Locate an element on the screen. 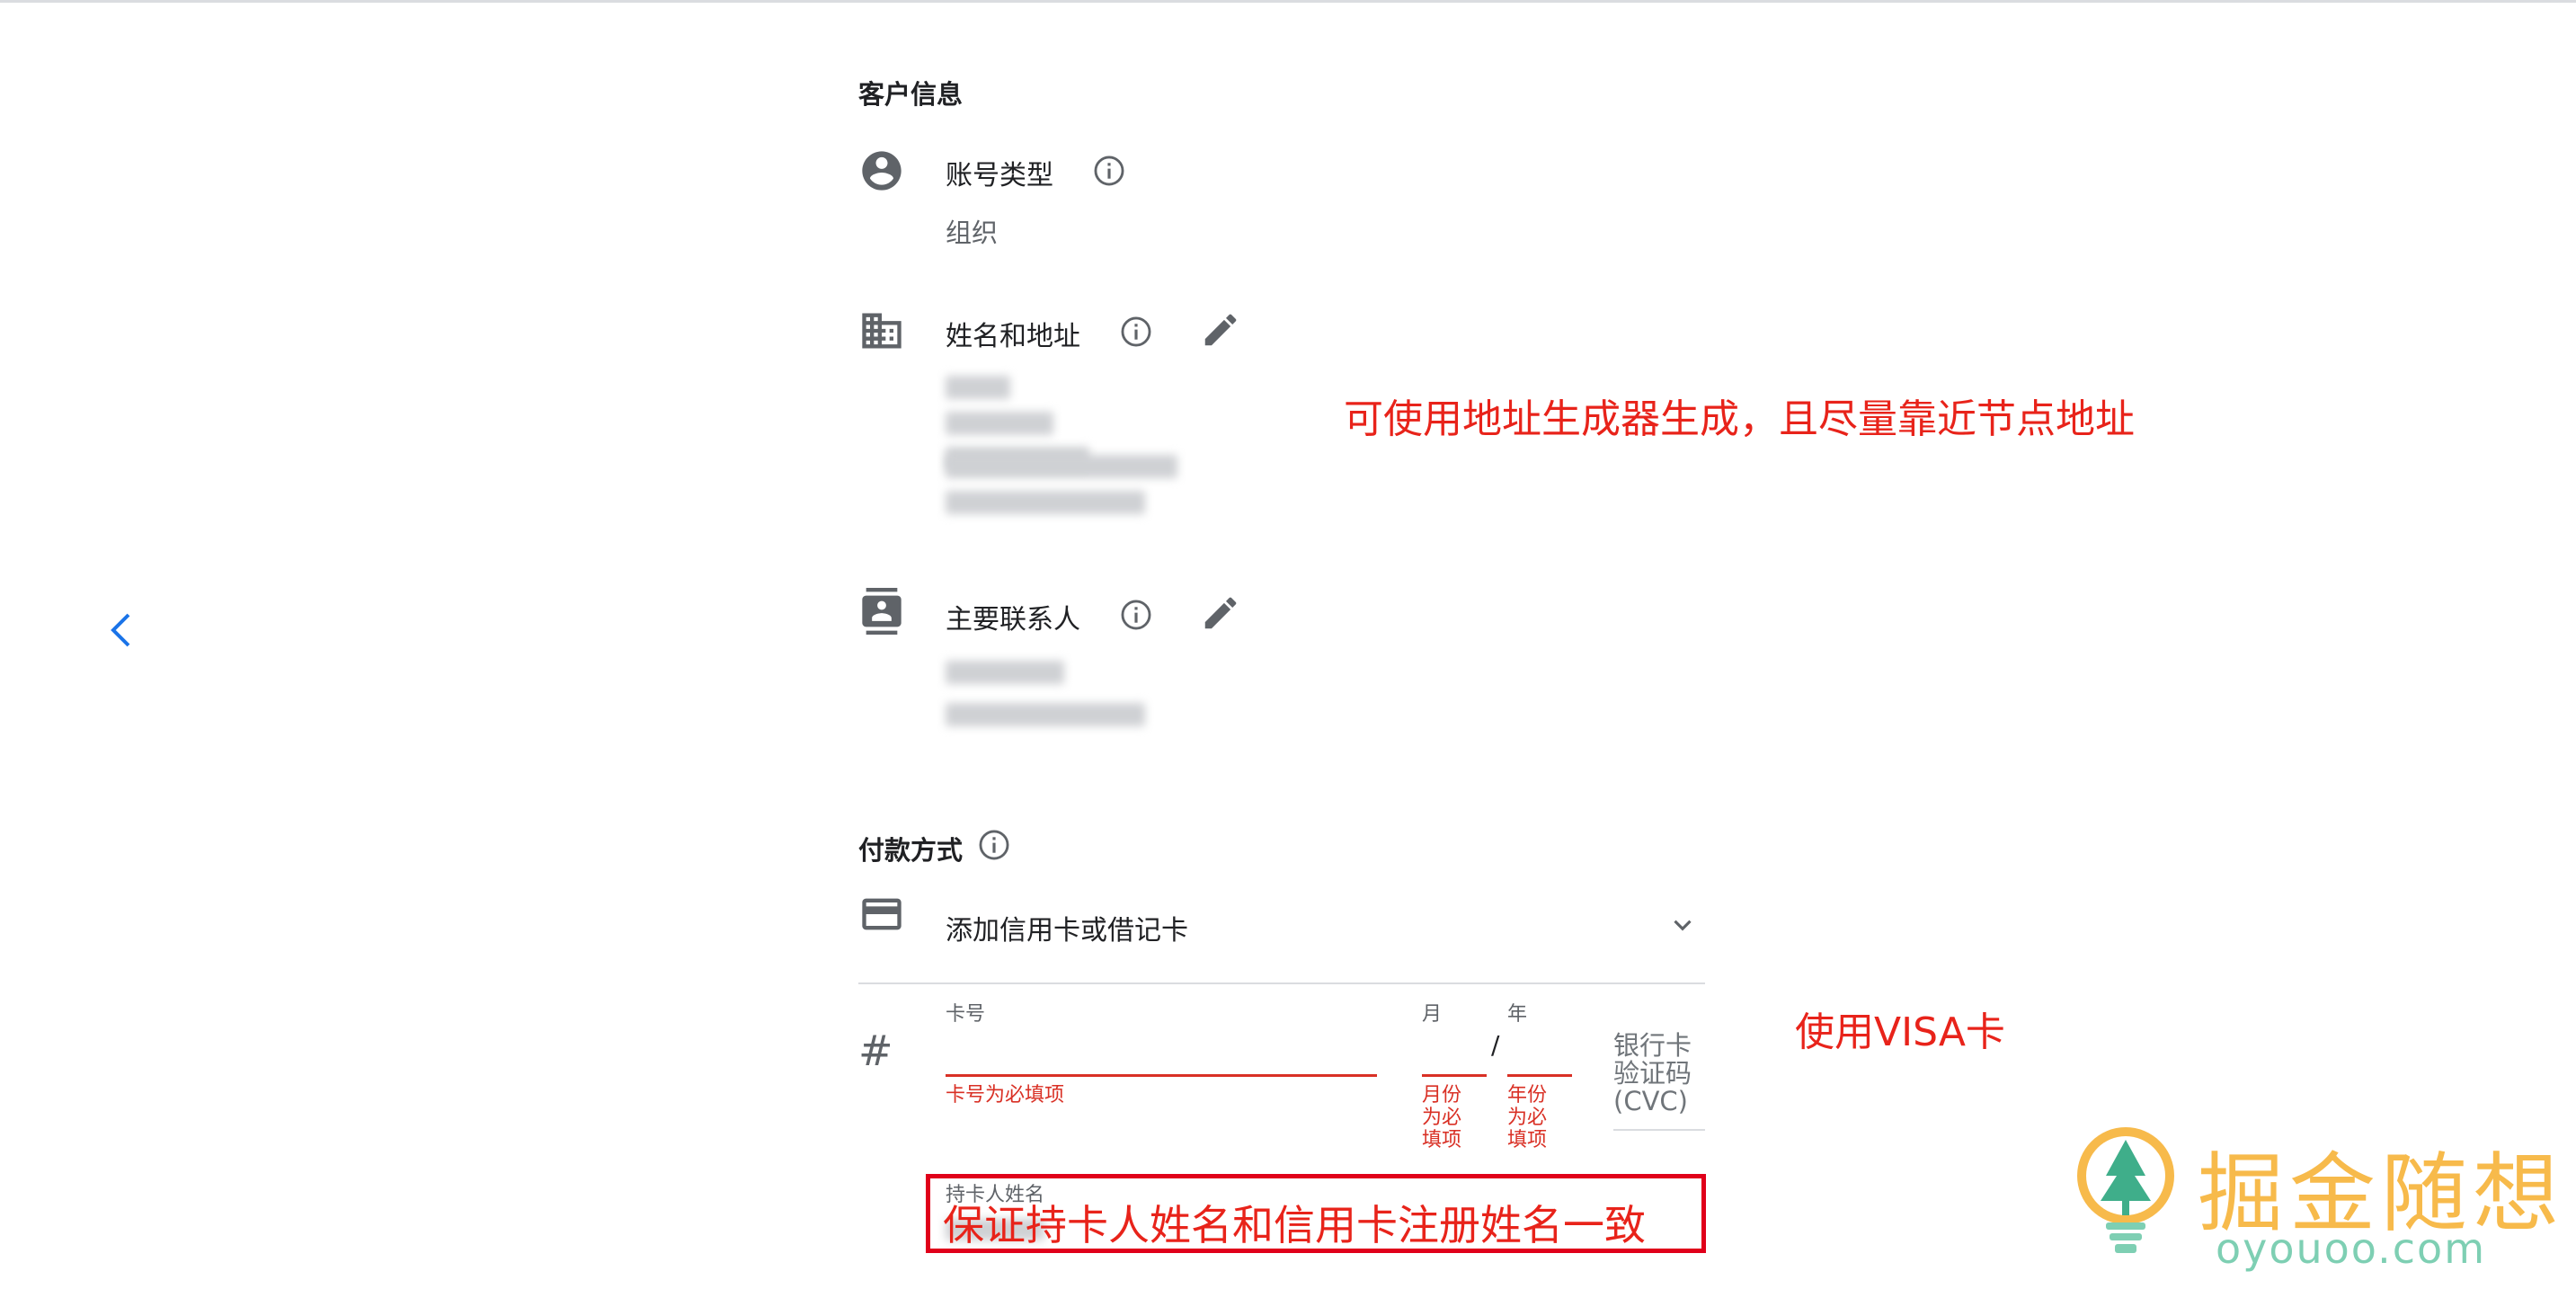 Image resolution: width=2576 pixels, height=1289 pixels. address-annotation: 可使用地址生成器生成，且尽量靠近节点地址 is located at coordinates (1739, 419).